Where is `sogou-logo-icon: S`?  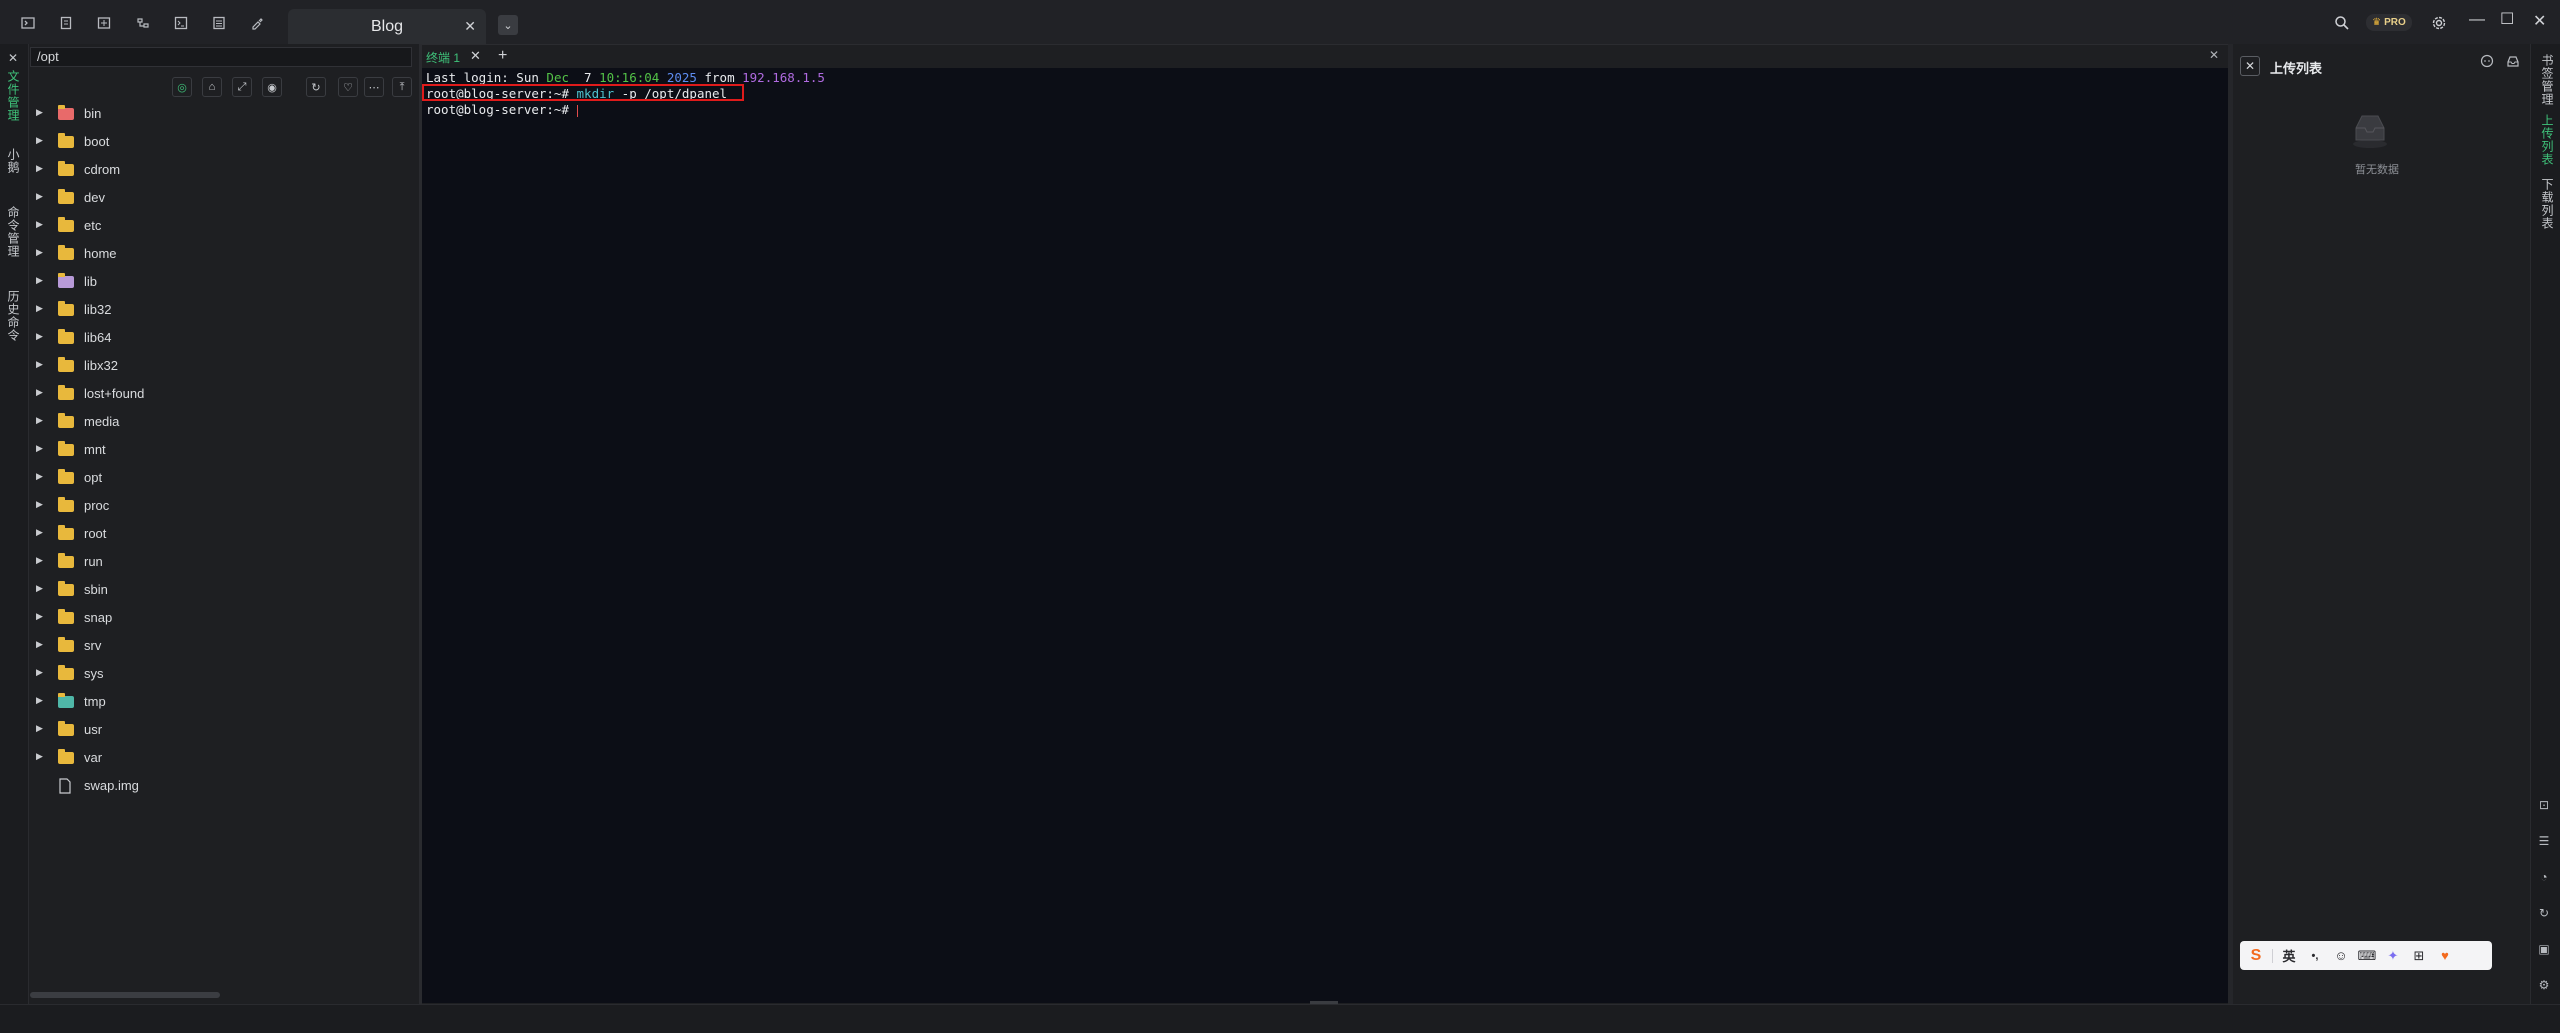 sogou-logo-icon: S is located at coordinates (2256, 956).